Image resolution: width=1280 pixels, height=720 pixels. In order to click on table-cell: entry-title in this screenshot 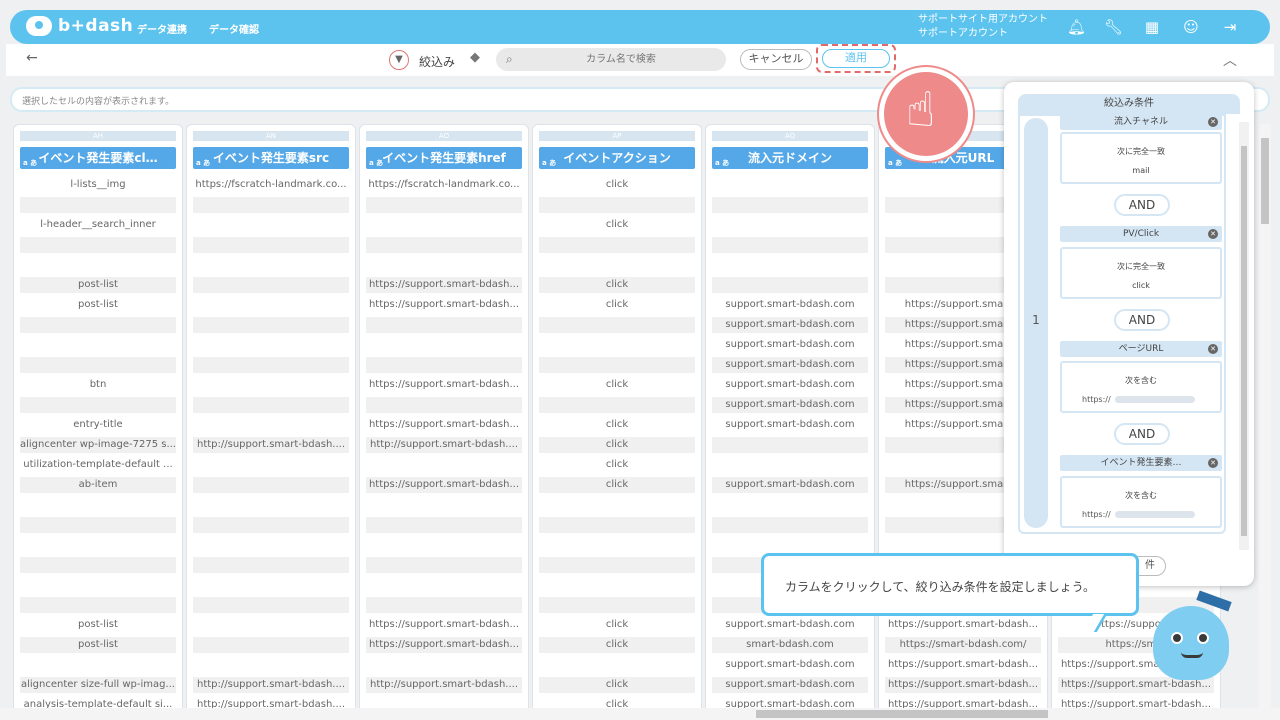, I will do `click(98, 425)`.